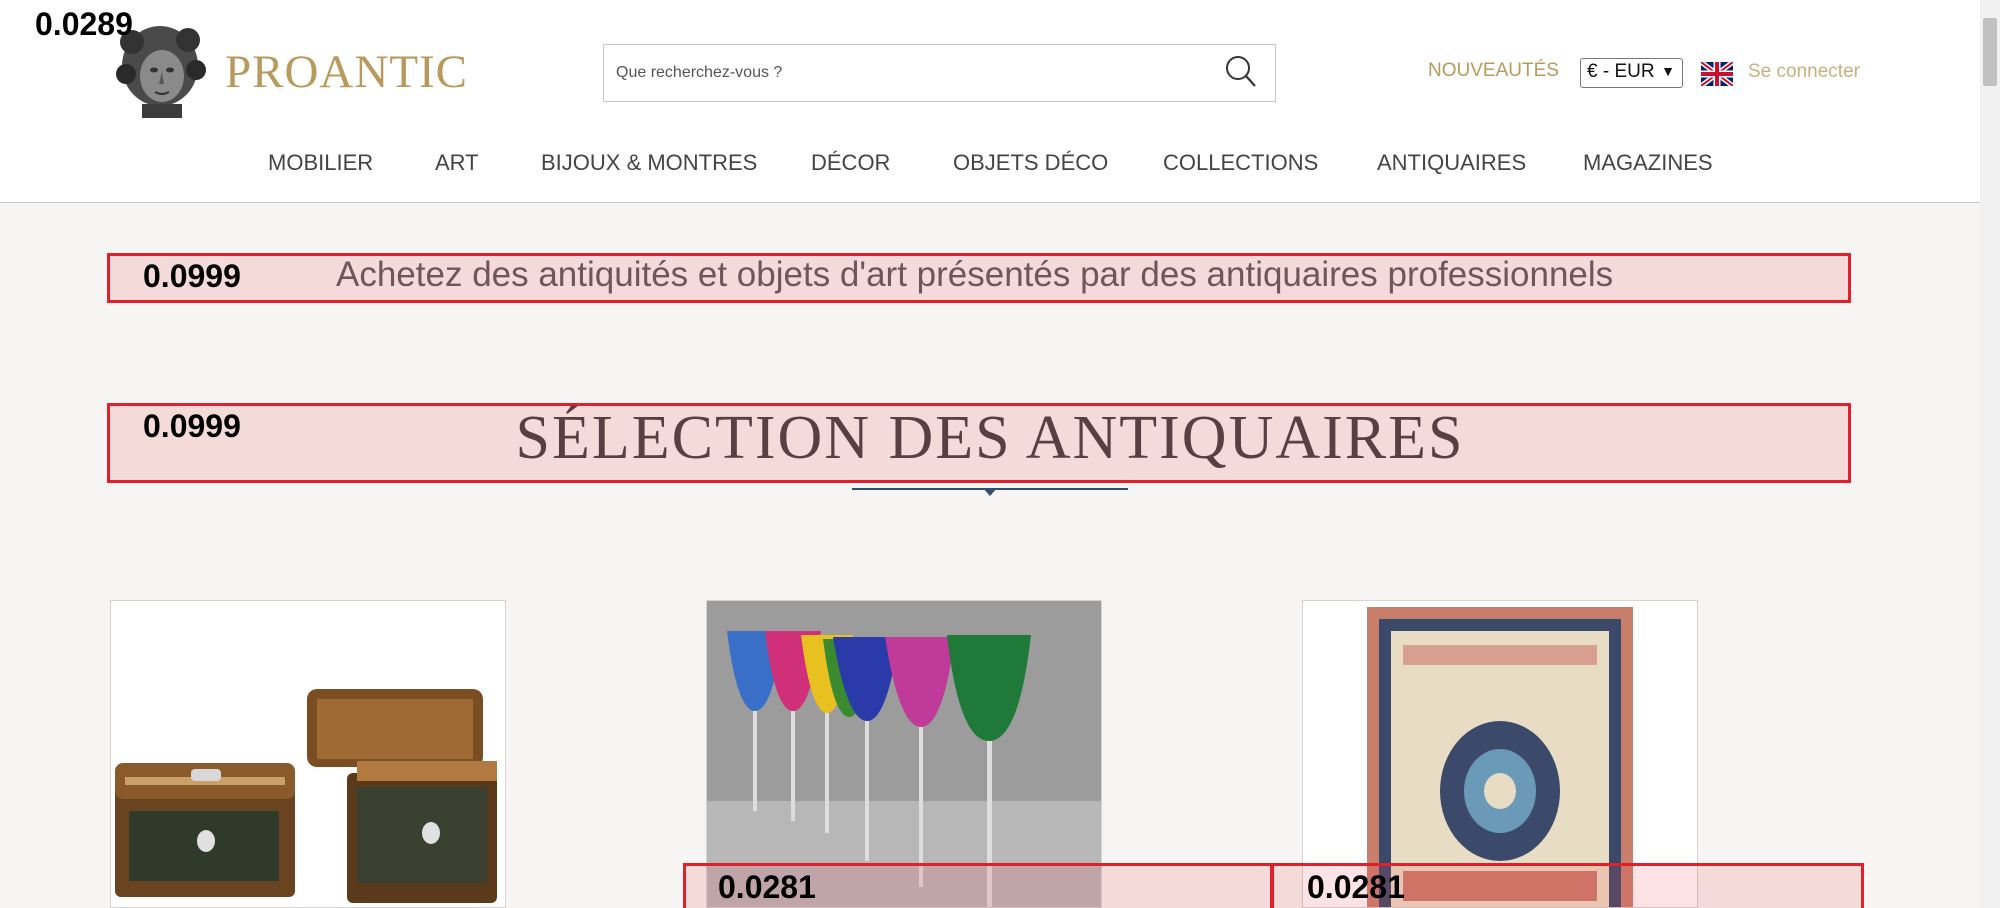 The width and height of the screenshot is (2000, 908). What do you see at coordinates (1668, 71) in the screenshot?
I see `chevron-down-icon: ▼` at bounding box center [1668, 71].